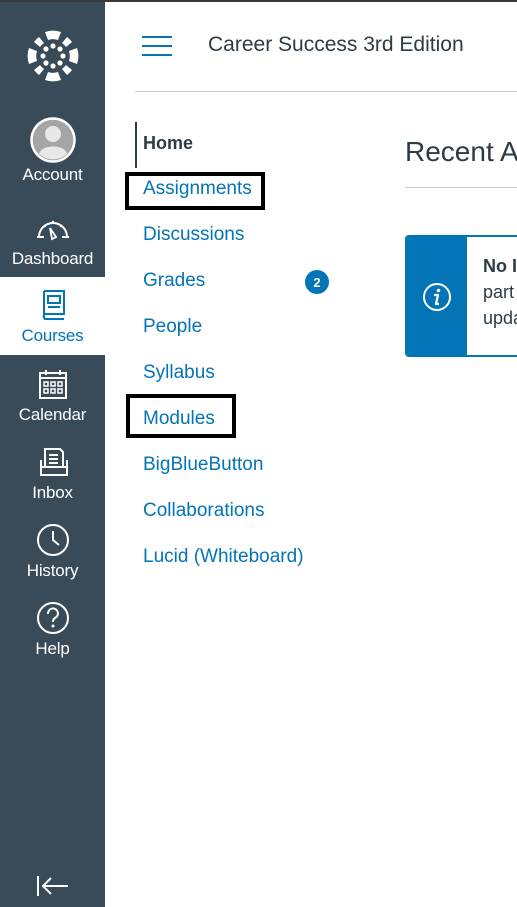 The width and height of the screenshot is (517, 907). Describe the element at coordinates (174, 281) in the screenshot. I see `course-nav-grades: Grades` at that location.